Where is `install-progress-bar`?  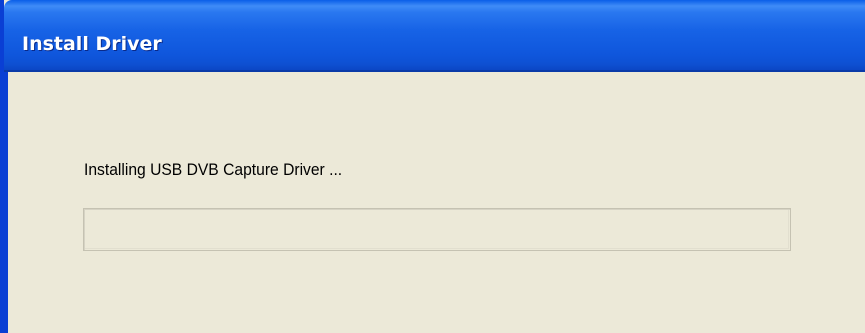
install-progress-bar is located at coordinates (437, 229).